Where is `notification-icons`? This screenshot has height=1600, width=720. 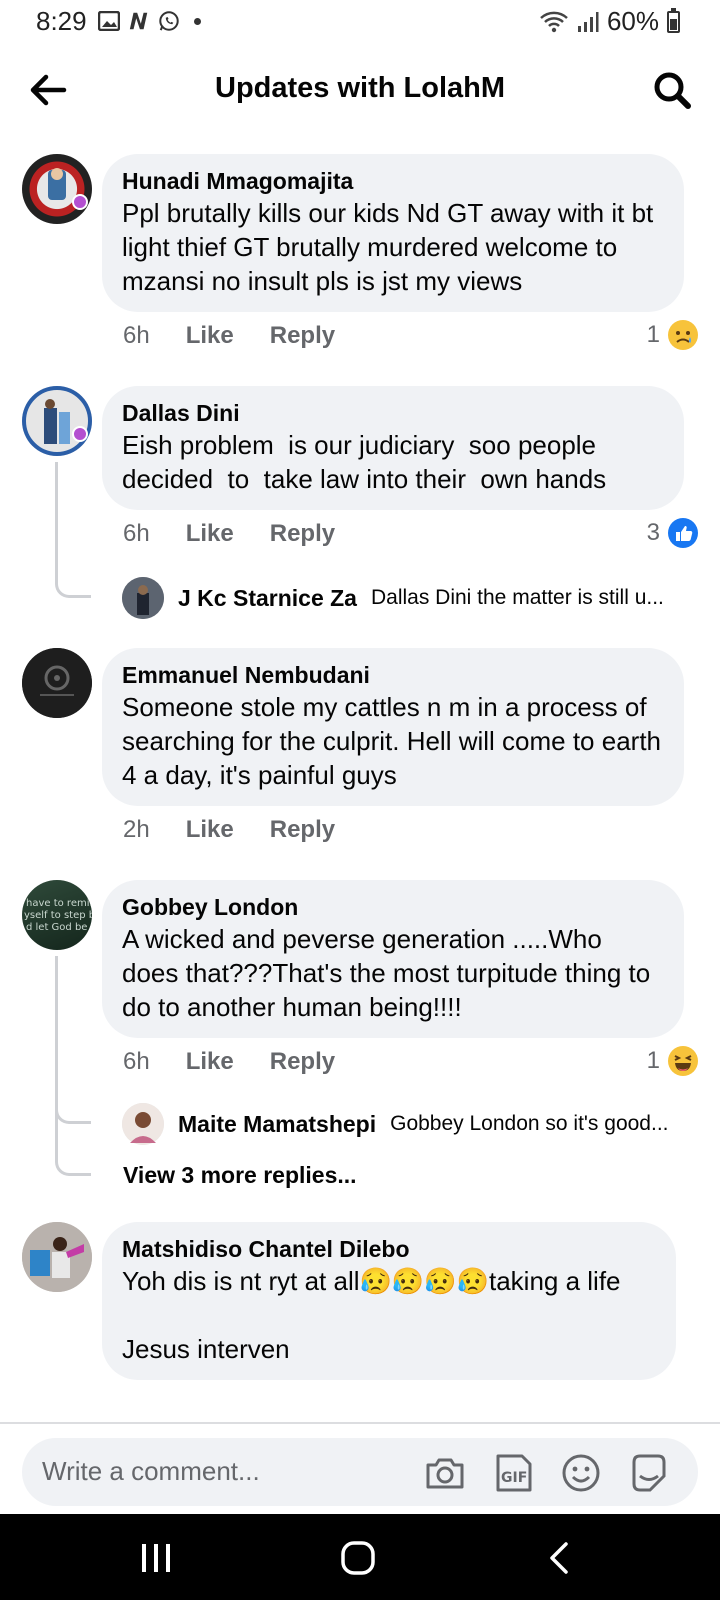 notification-icons is located at coordinates (149, 21).